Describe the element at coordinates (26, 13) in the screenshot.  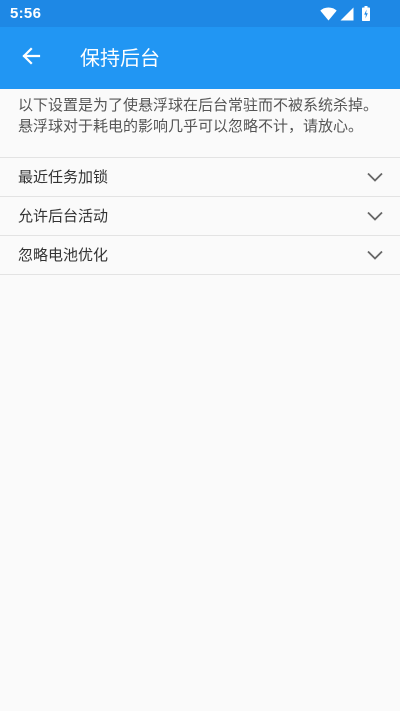
I see `status-time: 5:56` at that location.